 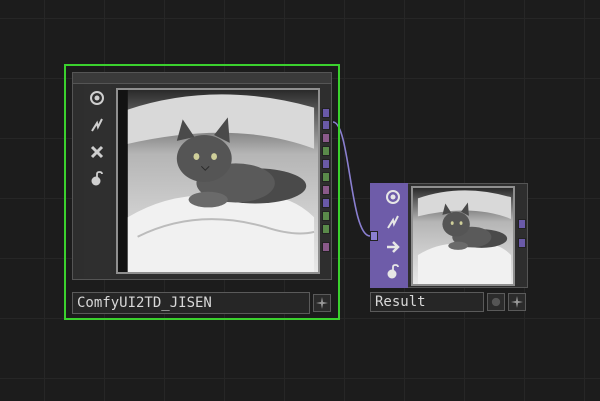 What do you see at coordinates (496, 302) in the screenshot?
I see `display-icon` at bounding box center [496, 302].